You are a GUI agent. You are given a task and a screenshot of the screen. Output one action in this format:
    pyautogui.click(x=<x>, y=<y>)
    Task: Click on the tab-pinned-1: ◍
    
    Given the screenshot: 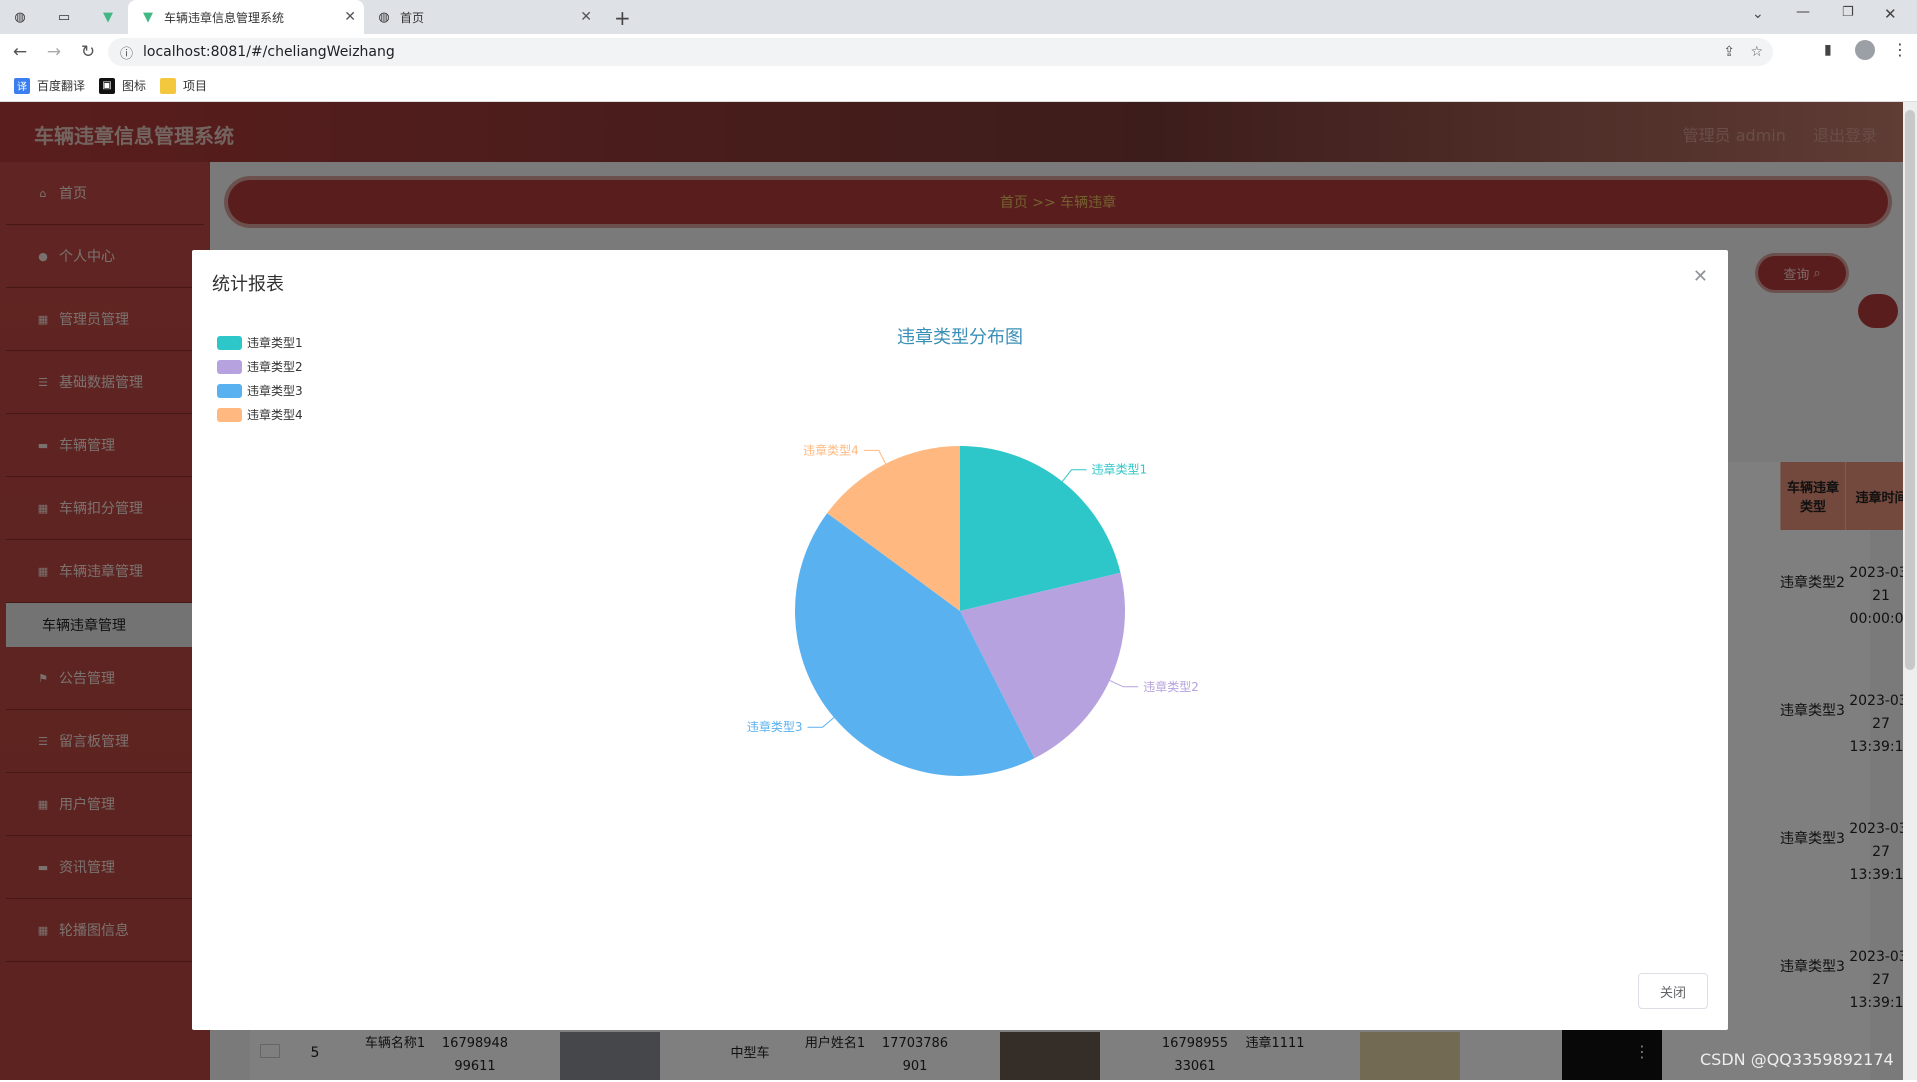 What is the action you would take?
    pyautogui.click(x=22, y=17)
    